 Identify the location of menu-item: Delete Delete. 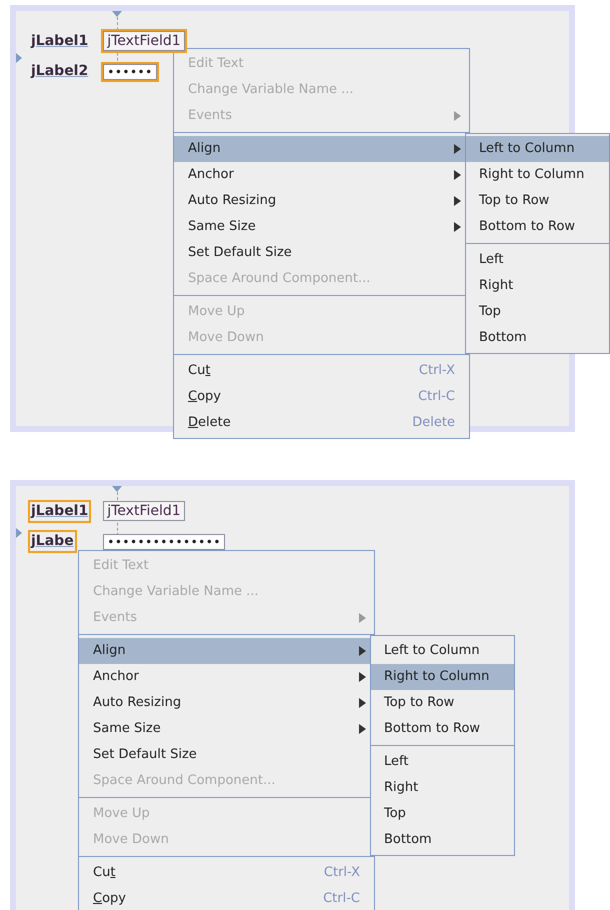
(321, 423).